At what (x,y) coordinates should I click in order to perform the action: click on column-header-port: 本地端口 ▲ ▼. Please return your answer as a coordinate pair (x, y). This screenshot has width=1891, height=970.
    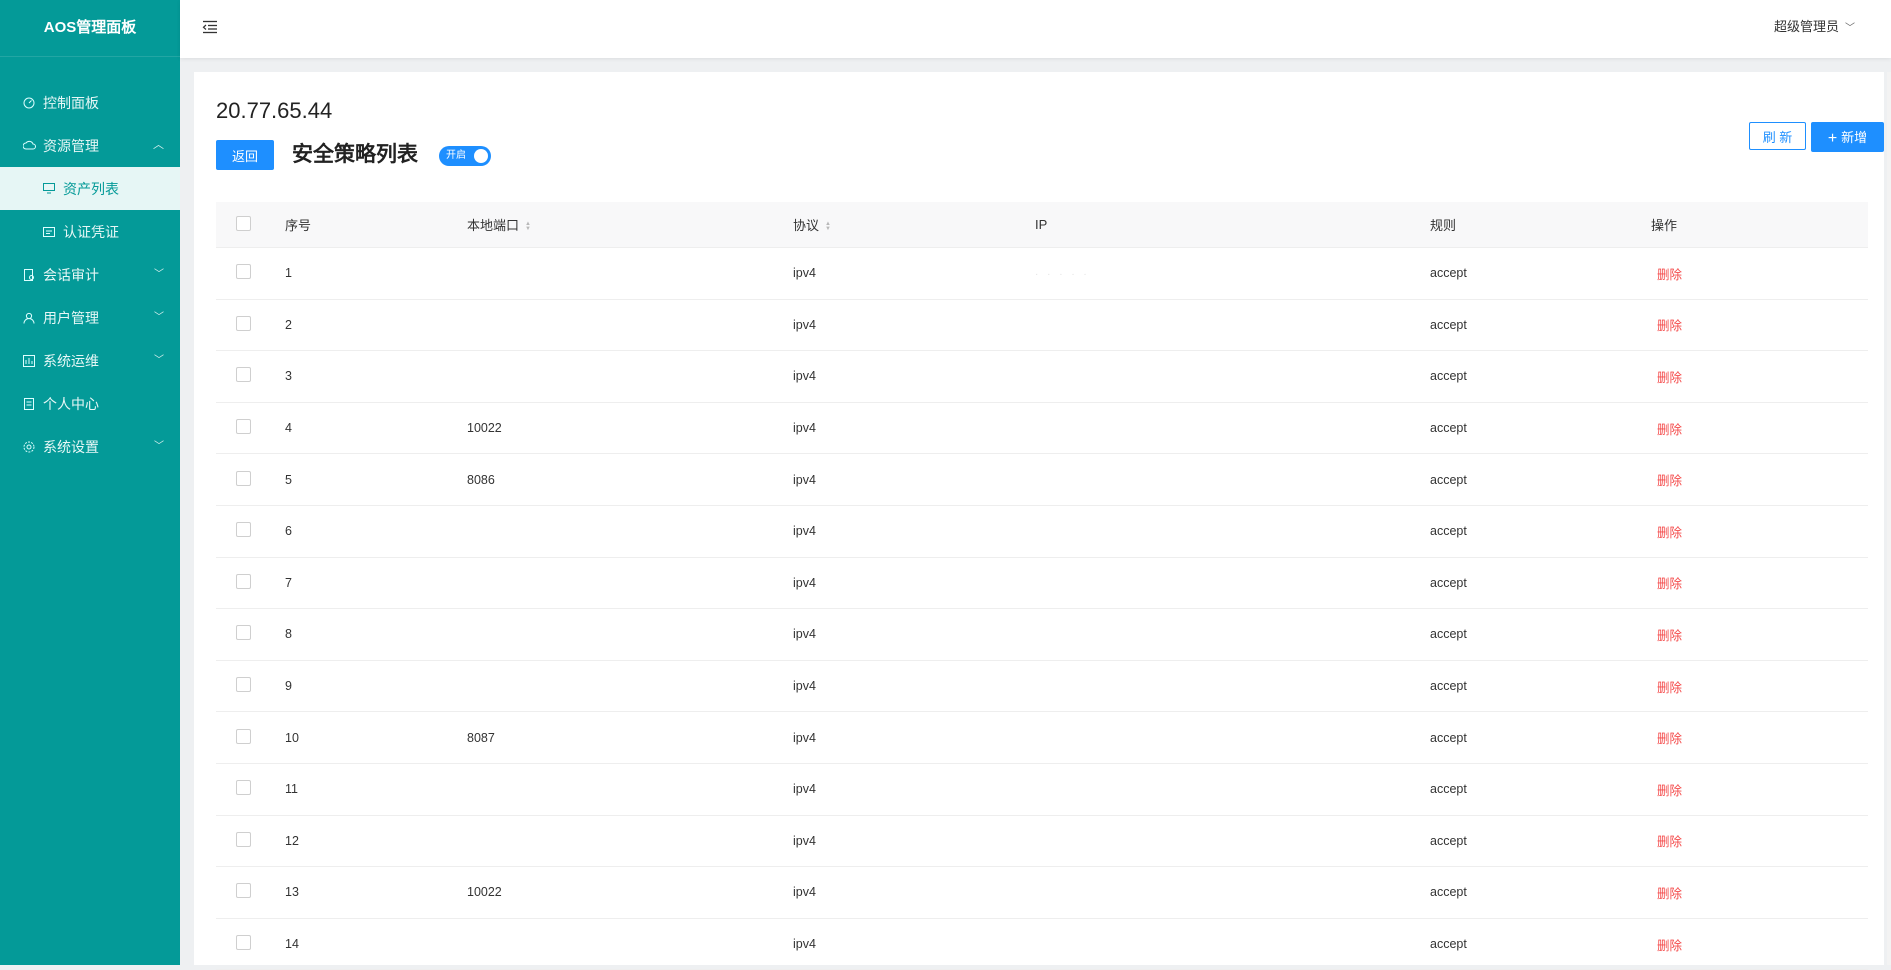
    Looking at the image, I should click on (630, 224).